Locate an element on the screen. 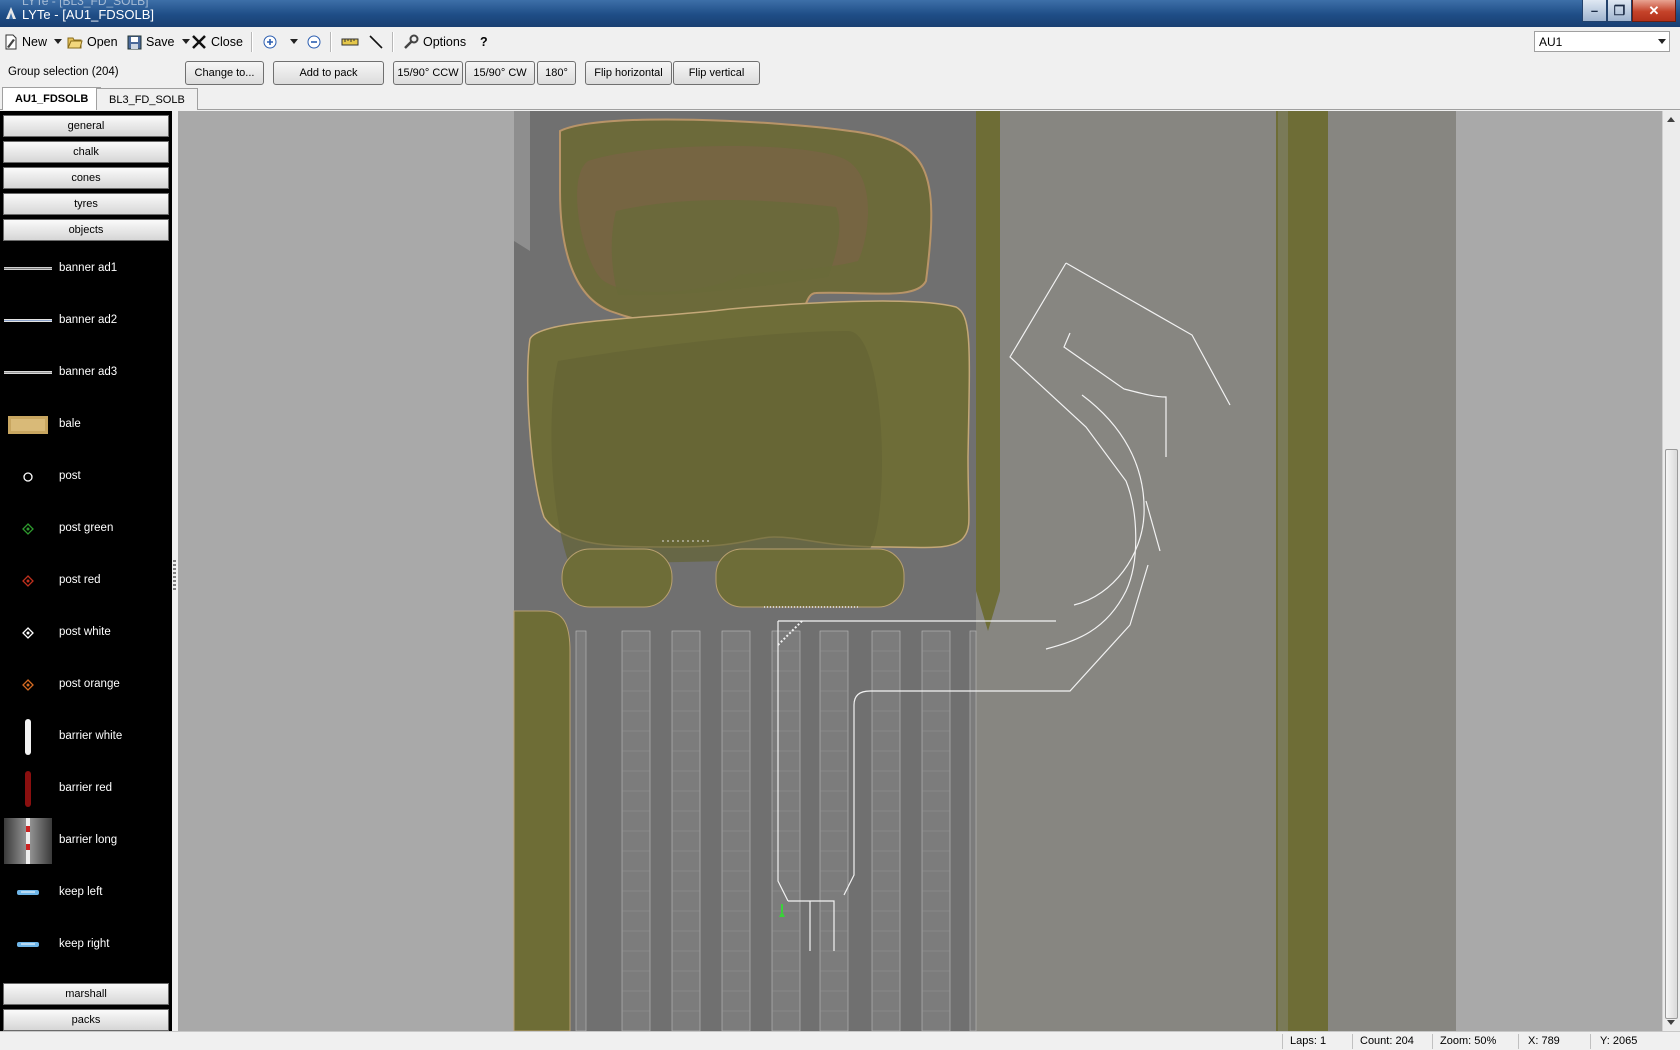  barrier-long-icon is located at coordinates (28, 841).